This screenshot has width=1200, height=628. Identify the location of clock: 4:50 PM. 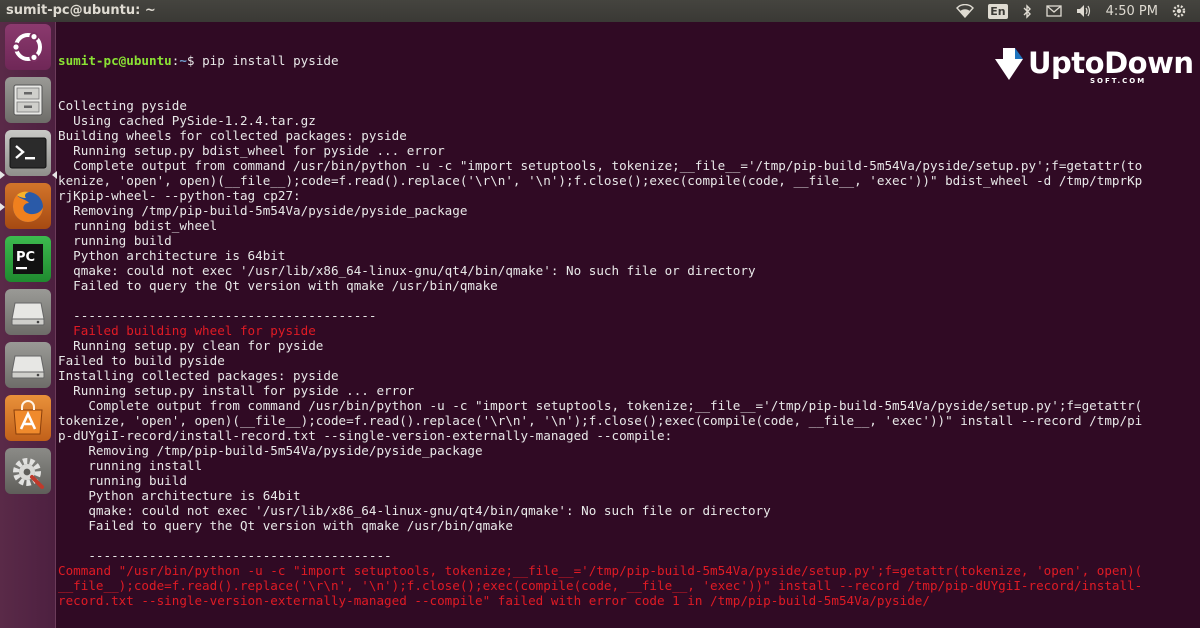
(1132, 11).